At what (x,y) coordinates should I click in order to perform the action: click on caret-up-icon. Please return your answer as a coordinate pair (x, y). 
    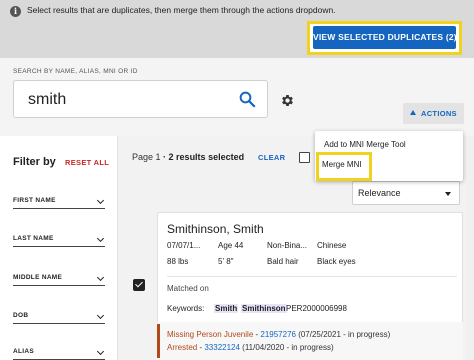
    Looking at the image, I should click on (413, 112).